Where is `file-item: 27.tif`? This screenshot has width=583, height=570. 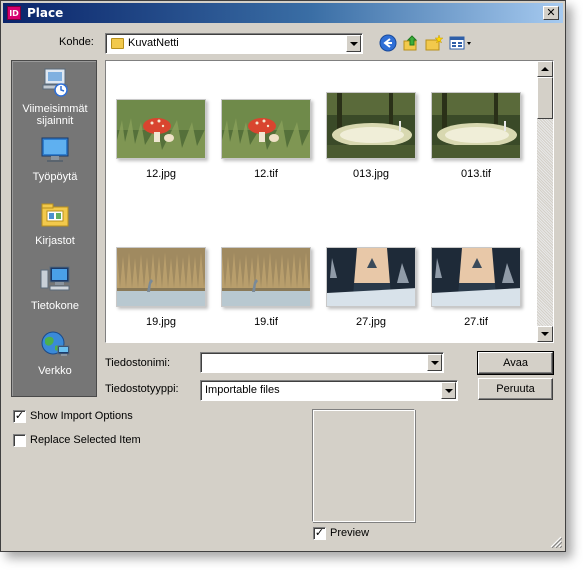
file-item: 27.tif is located at coordinates (476, 287).